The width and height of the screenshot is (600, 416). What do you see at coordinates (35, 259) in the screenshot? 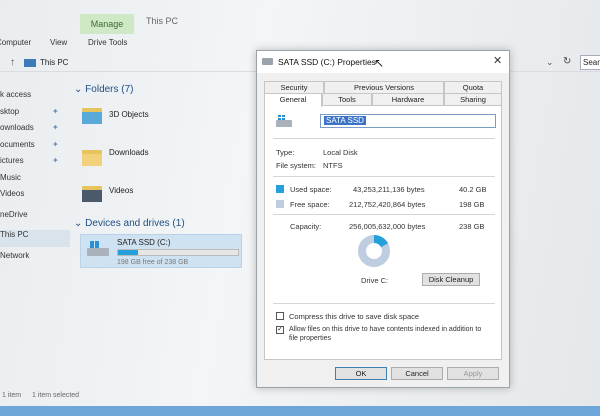
I see `nav-item-network: Network` at bounding box center [35, 259].